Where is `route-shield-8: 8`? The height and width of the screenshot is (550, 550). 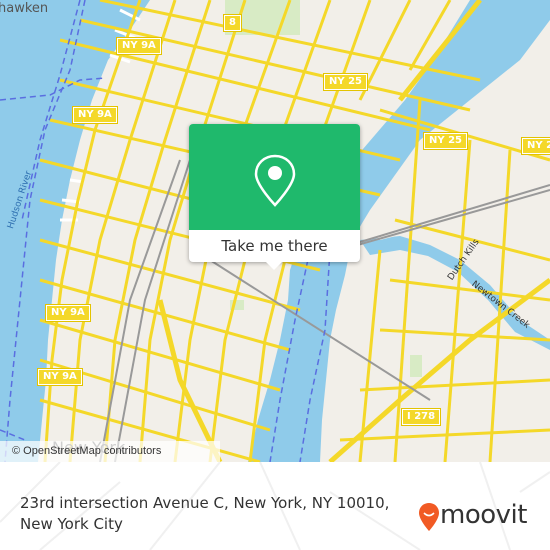 route-shield-8: 8 is located at coordinates (232, 23).